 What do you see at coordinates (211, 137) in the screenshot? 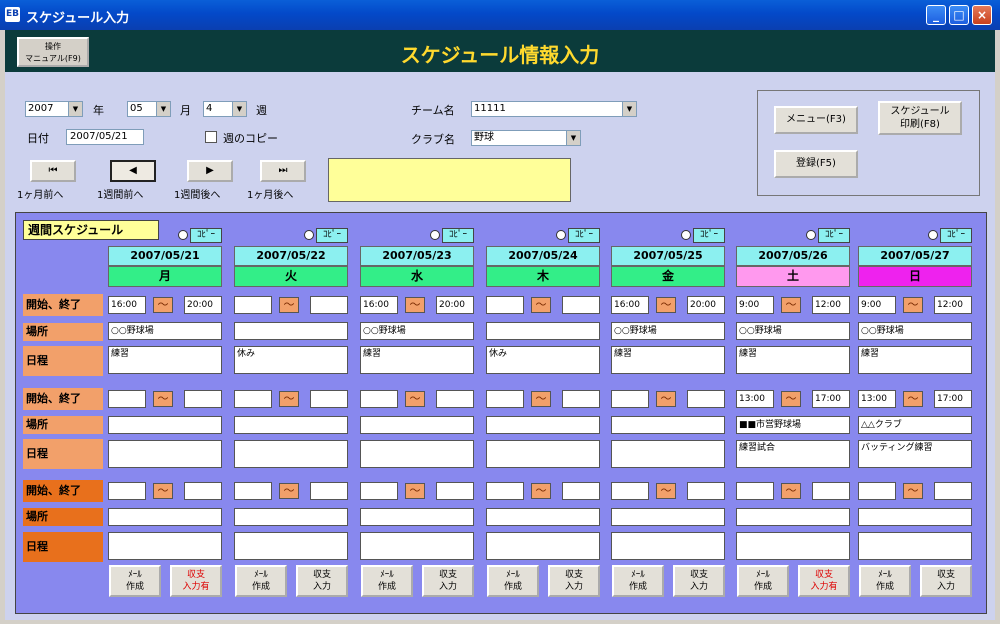
I see `copy-week-checkbox` at bounding box center [211, 137].